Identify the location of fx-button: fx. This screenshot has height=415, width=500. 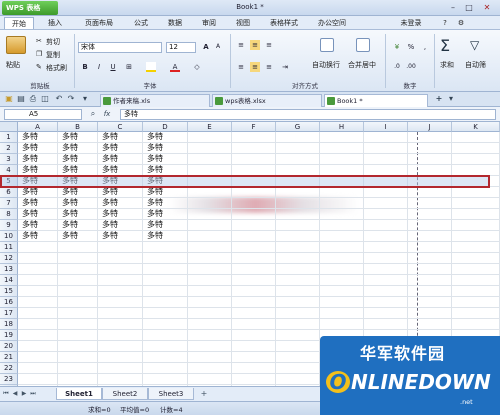
(107, 114).